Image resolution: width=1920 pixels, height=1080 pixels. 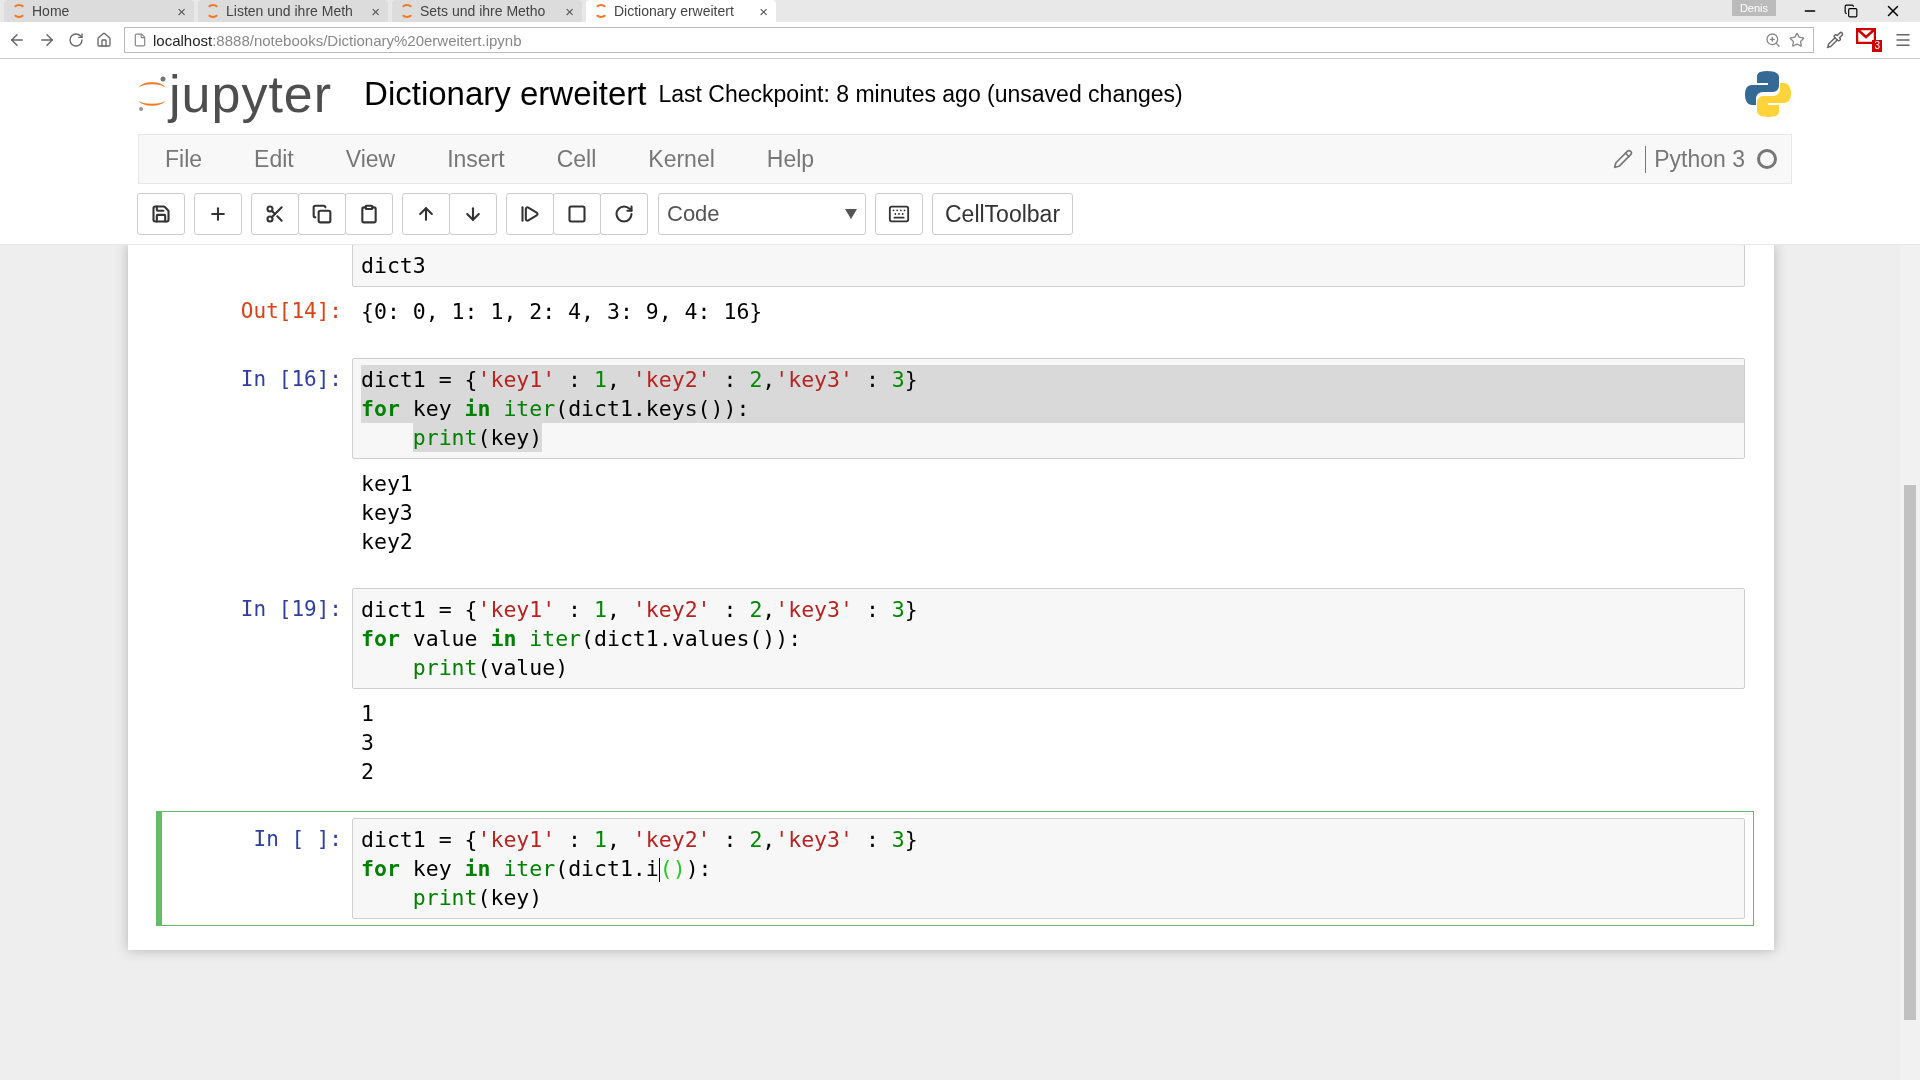 I want to click on browser-tab: Home ×, so click(x=99, y=11).